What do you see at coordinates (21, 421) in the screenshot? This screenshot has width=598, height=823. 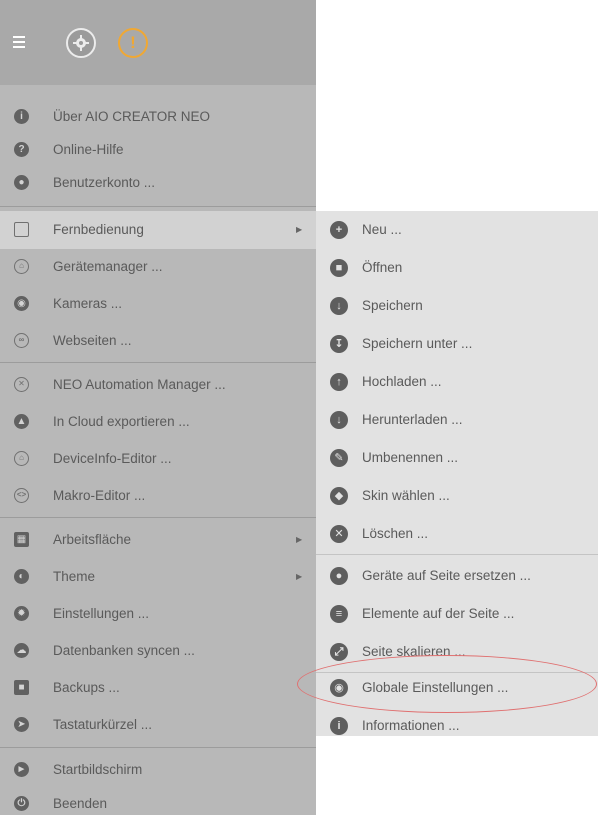 I see `cloud-upload-icon: ▲` at bounding box center [21, 421].